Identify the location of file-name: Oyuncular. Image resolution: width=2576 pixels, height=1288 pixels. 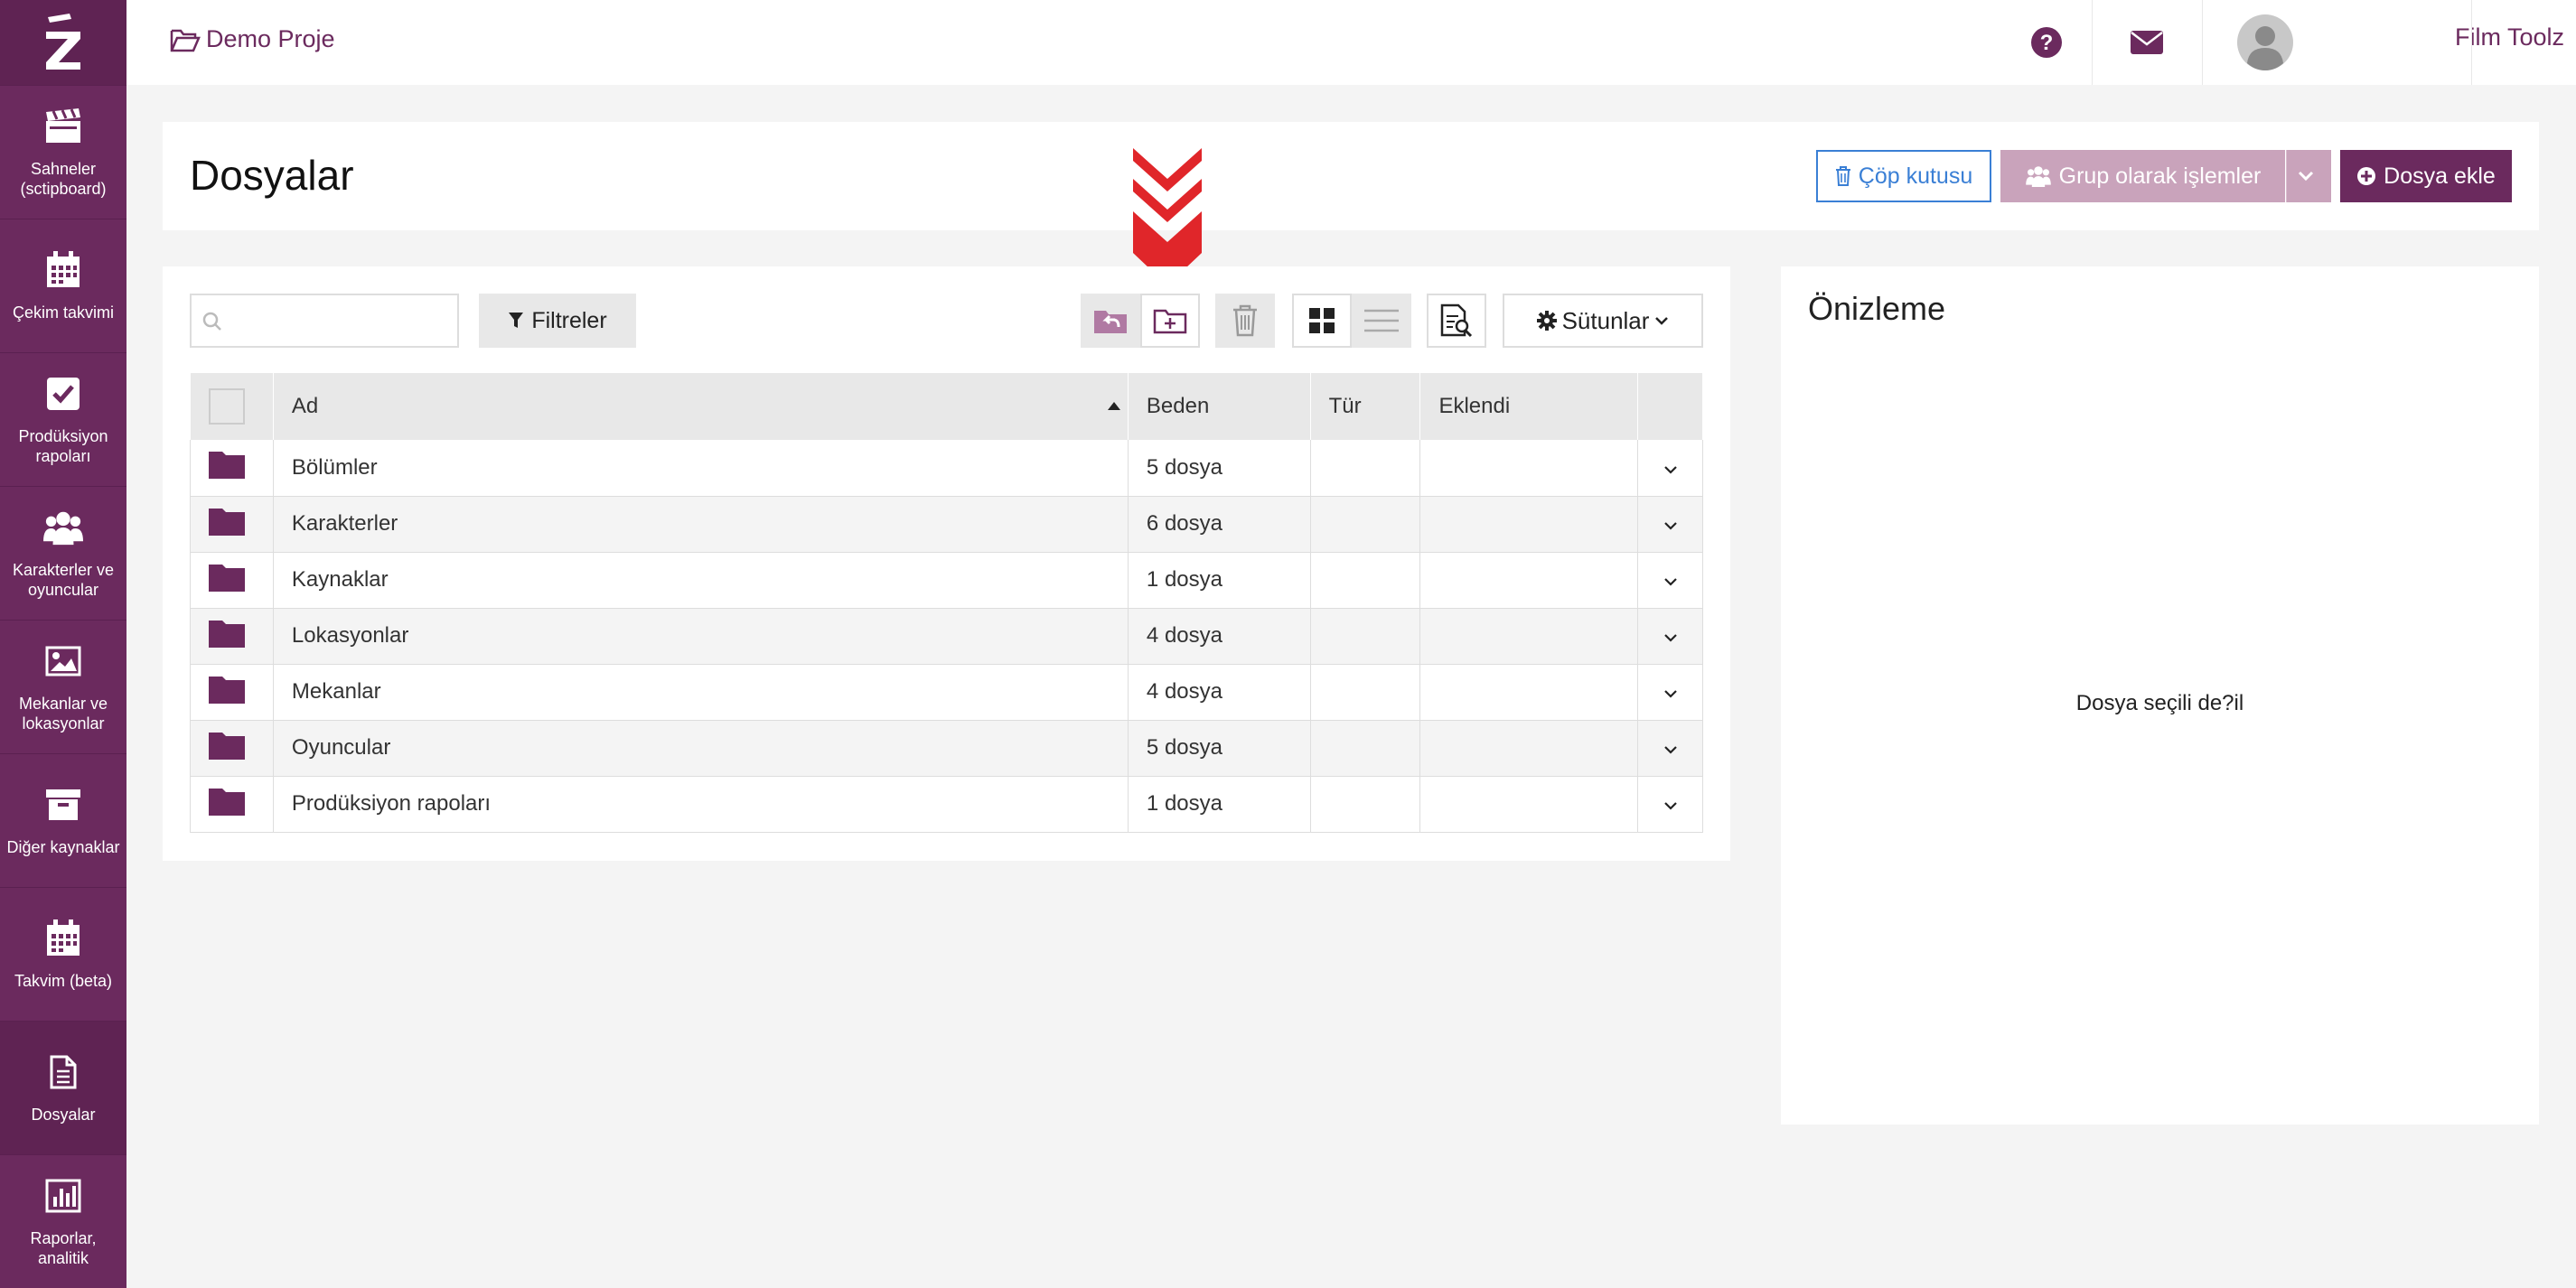
(701, 749).